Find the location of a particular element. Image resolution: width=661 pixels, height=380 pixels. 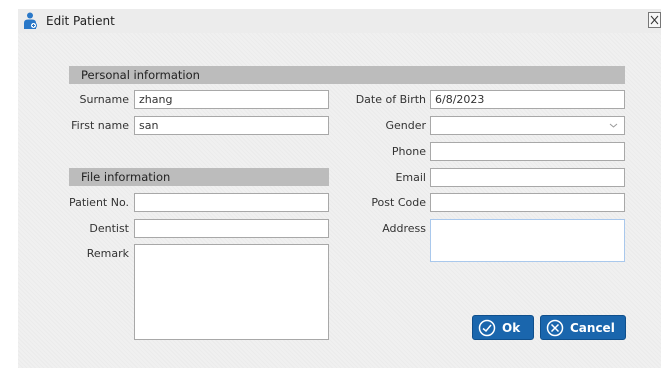

patient-icon is located at coordinates (30, 21).